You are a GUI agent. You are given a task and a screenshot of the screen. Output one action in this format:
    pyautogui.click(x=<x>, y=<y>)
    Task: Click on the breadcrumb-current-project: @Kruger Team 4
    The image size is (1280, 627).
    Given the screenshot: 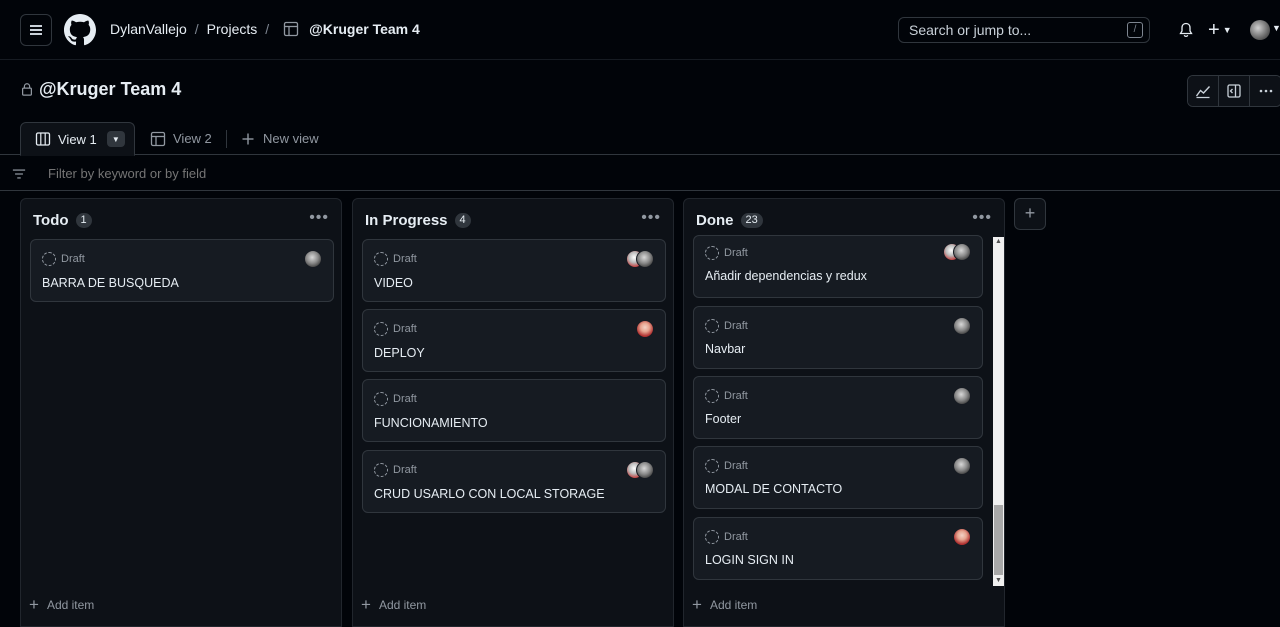 What is the action you would take?
    pyautogui.click(x=364, y=29)
    